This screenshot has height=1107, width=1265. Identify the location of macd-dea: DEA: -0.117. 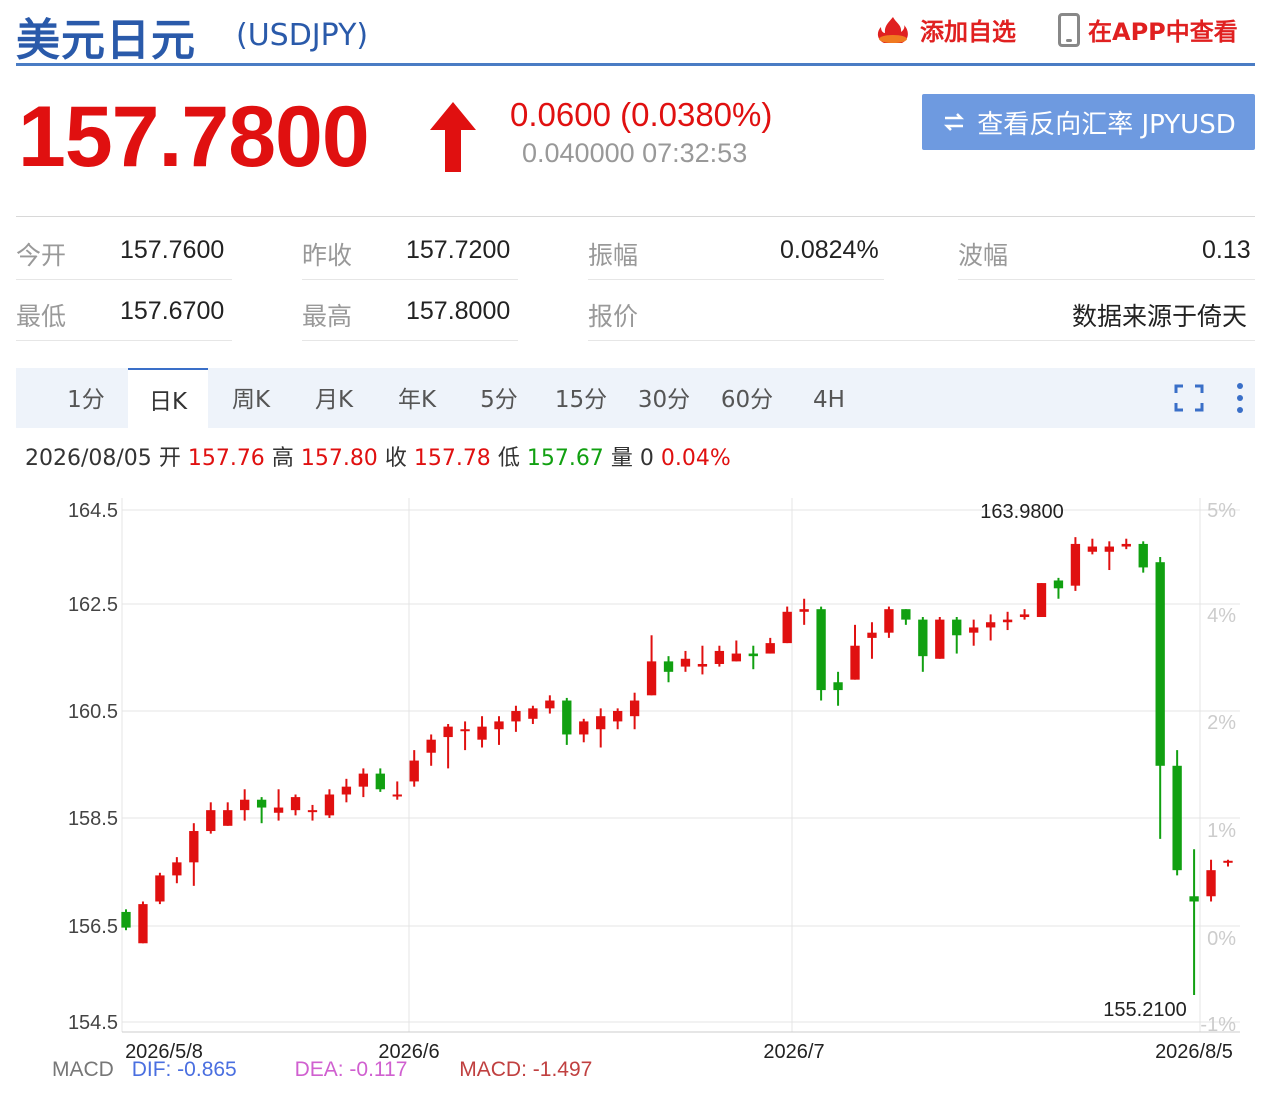
(351, 1069).